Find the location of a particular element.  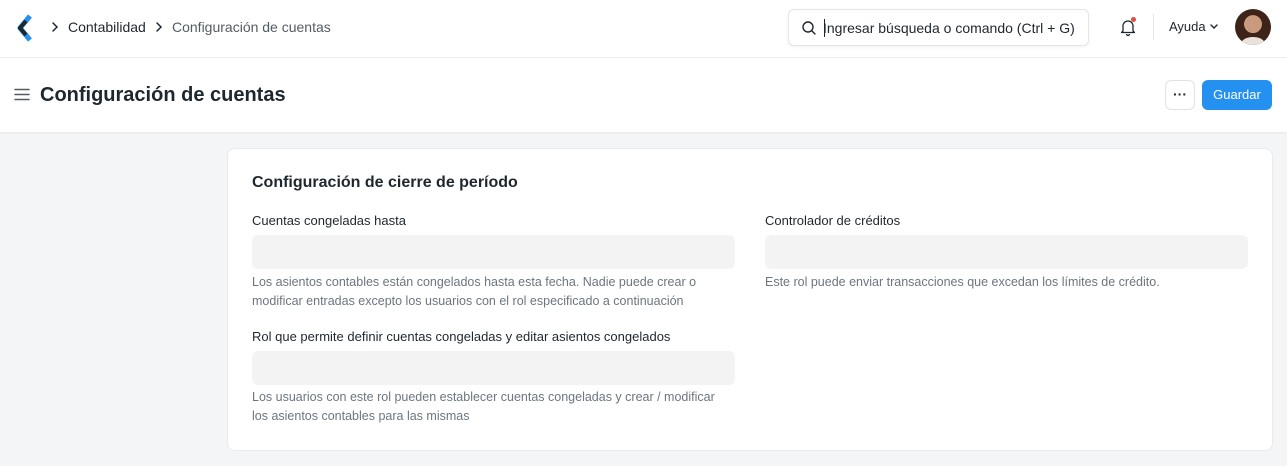

breadcrumb-accounts-settings: Configuración de cuentas is located at coordinates (251, 27).